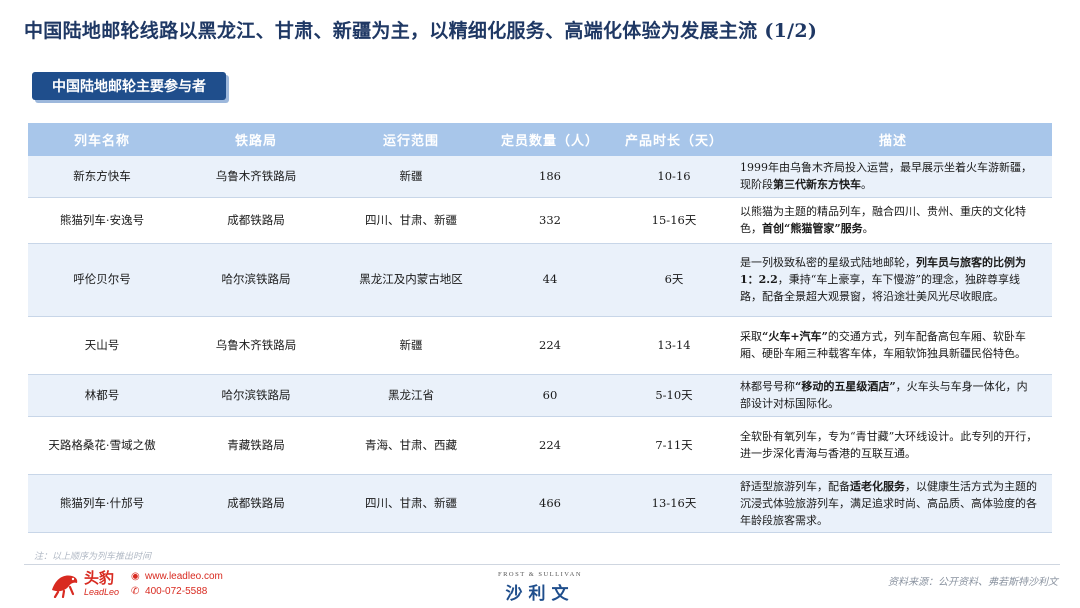 The image size is (1080, 608). Describe the element at coordinates (99, 578) in the screenshot. I see `logo-cn: 头豹` at that location.